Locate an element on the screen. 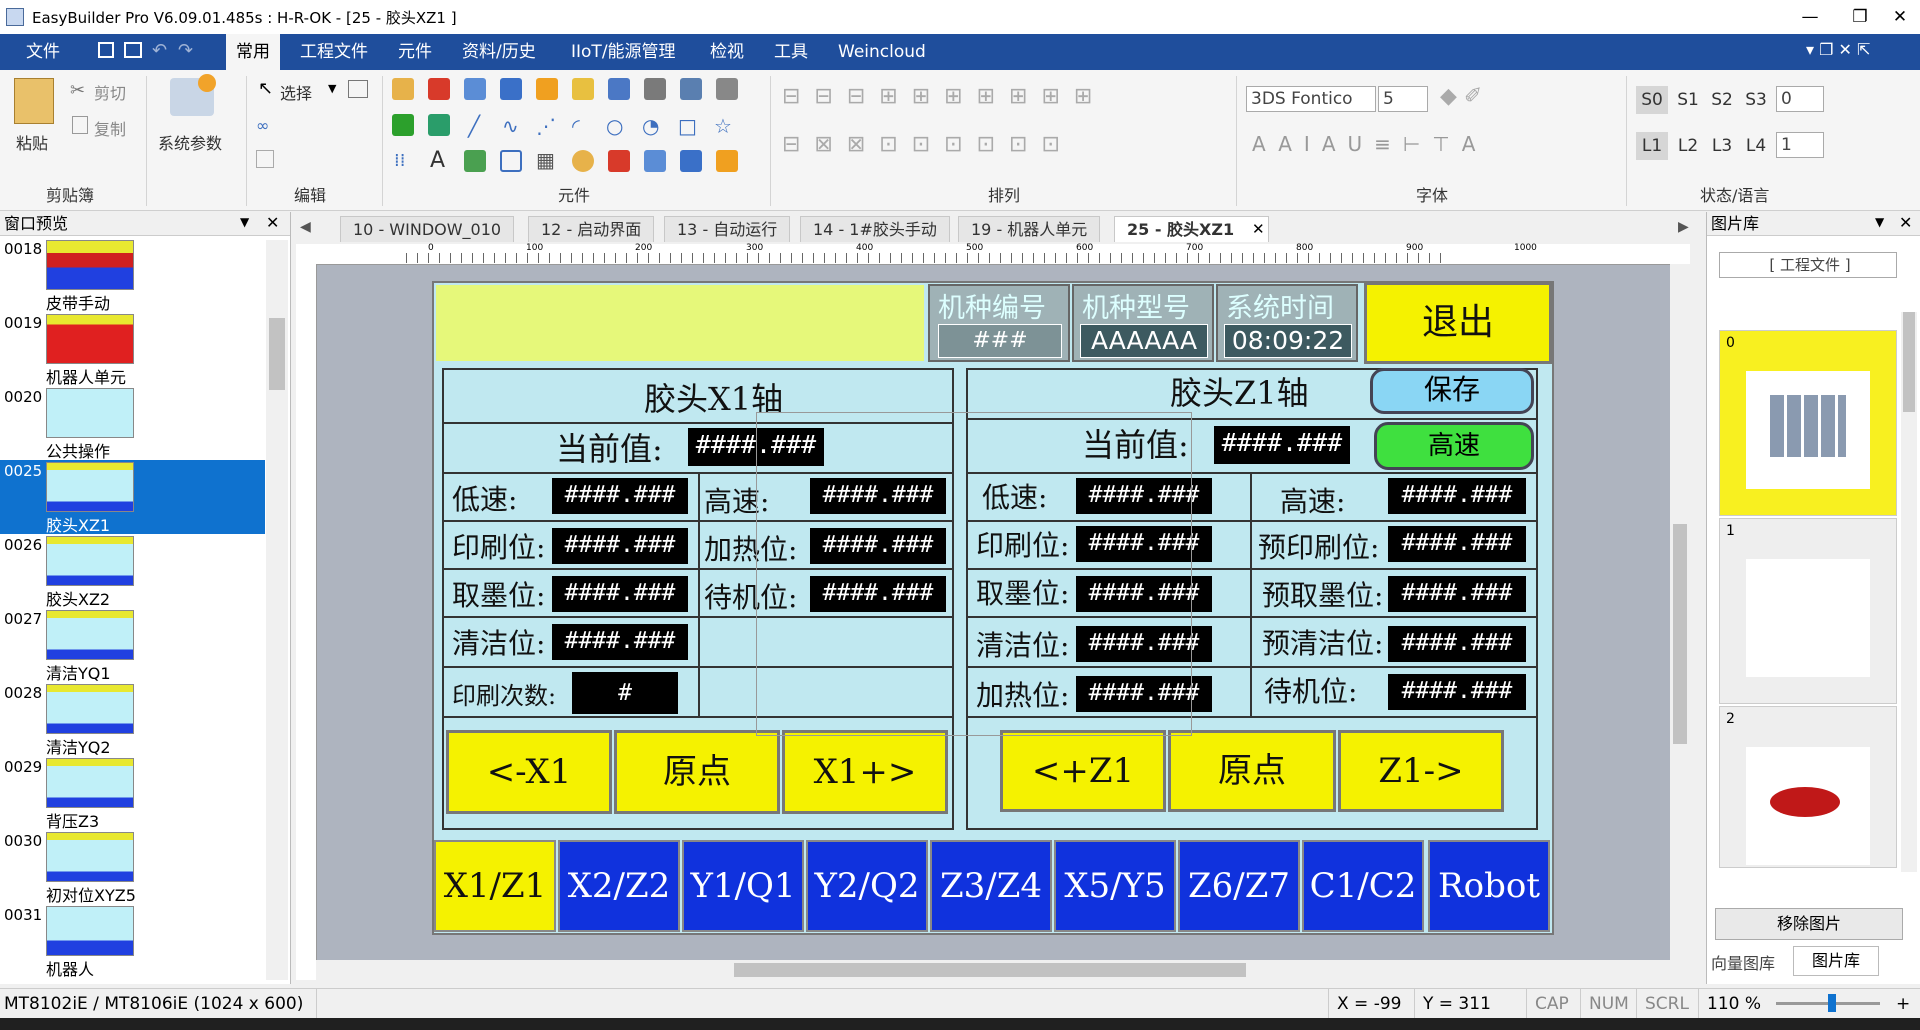  multi-lamp-icon is located at coordinates (619, 161).